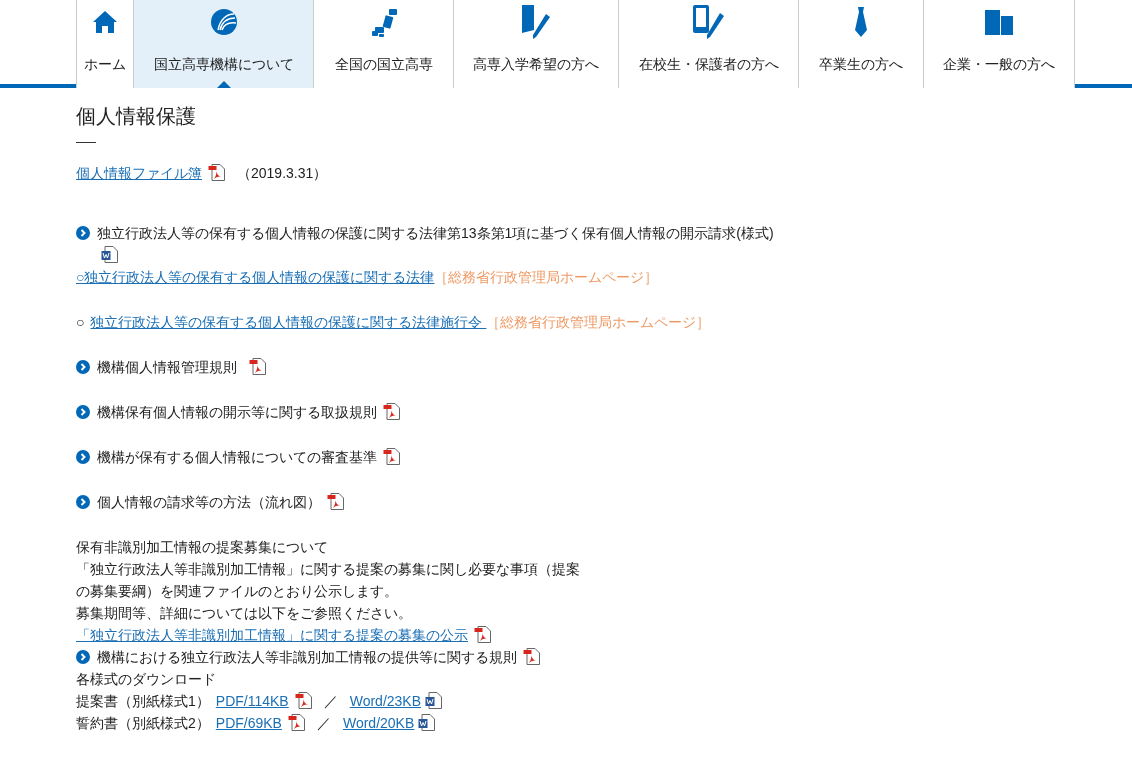 This screenshot has height=780, width=1132. Describe the element at coordinates (202, 547) in the screenshot. I see `body-text: 保有非識別加工情報の提案募集について` at that location.